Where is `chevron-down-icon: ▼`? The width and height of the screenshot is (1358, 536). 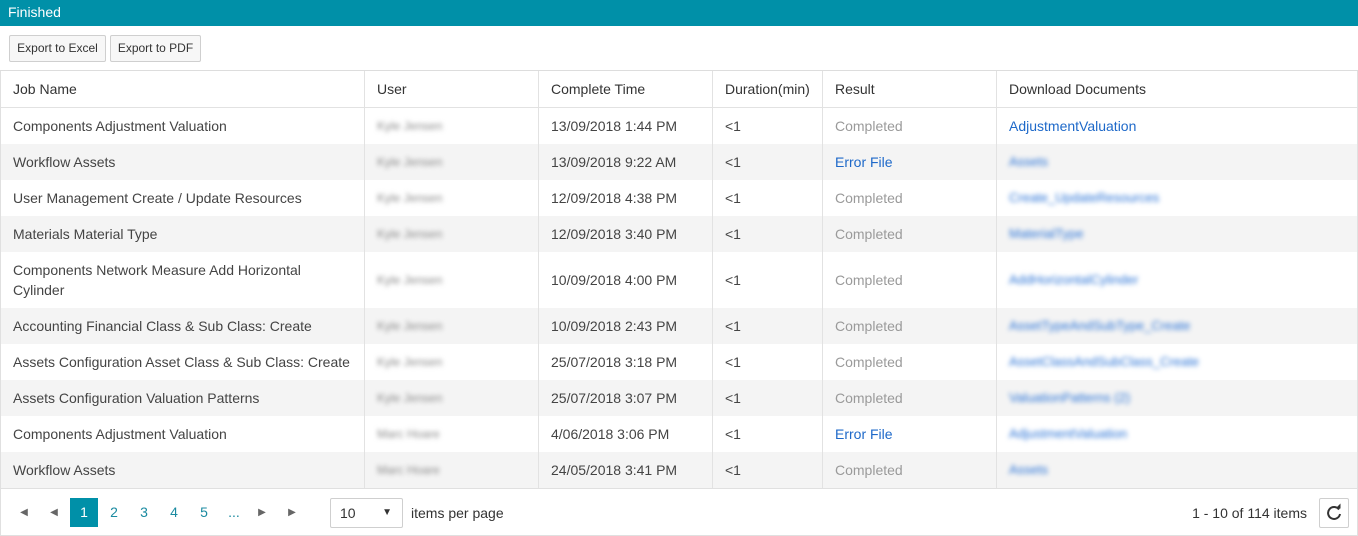
chevron-down-icon: ▼ is located at coordinates (387, 512).